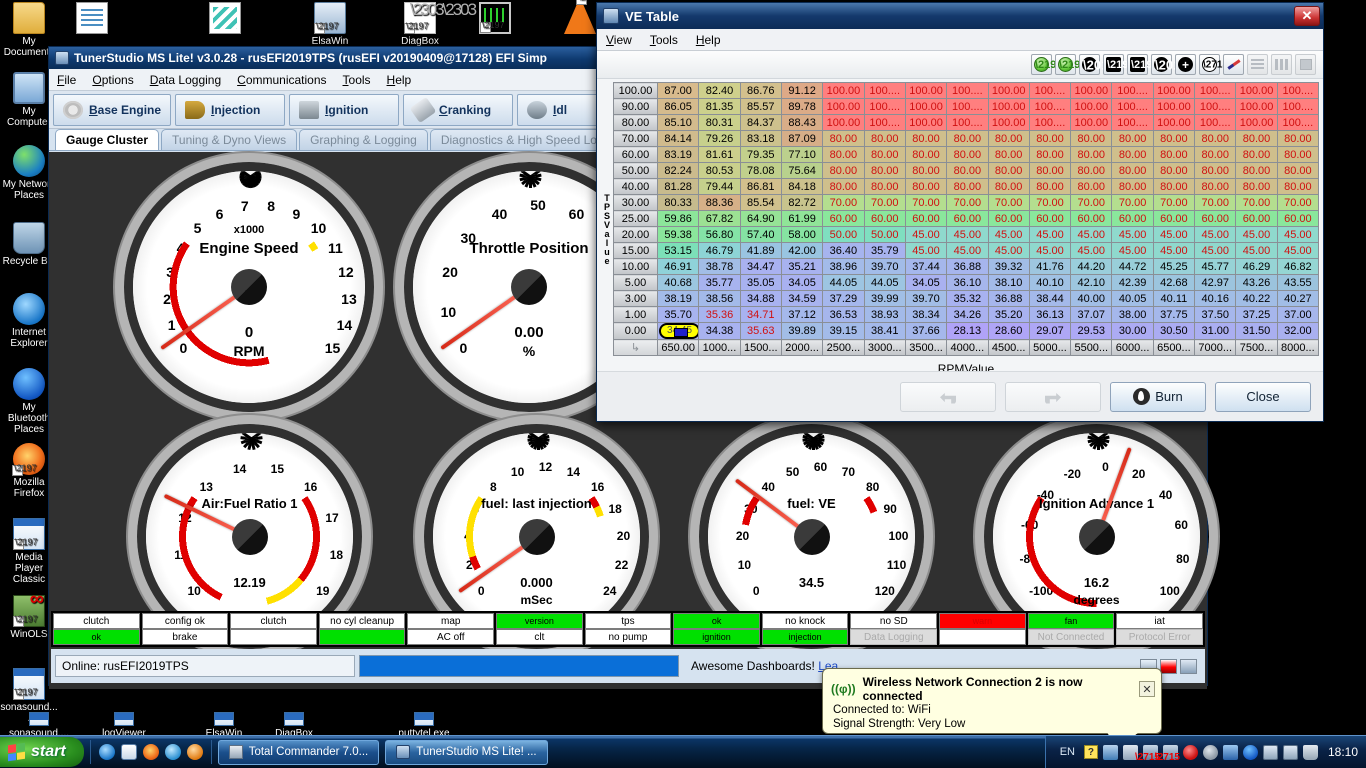 The image size is (1366, 768). Describe the element at coordinates (1053, 396) in the screenshot. I see `redo-button` at that location.